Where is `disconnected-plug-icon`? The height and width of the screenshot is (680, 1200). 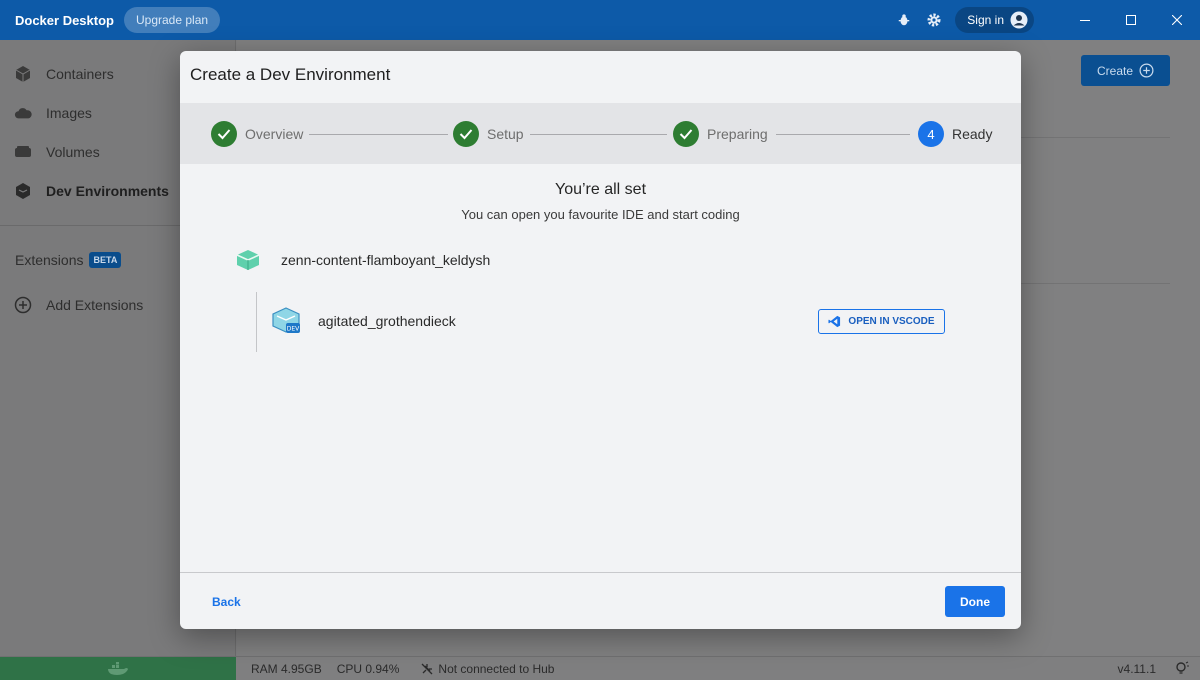
disconnected-plug-icon is located at coordinates (427, 668).